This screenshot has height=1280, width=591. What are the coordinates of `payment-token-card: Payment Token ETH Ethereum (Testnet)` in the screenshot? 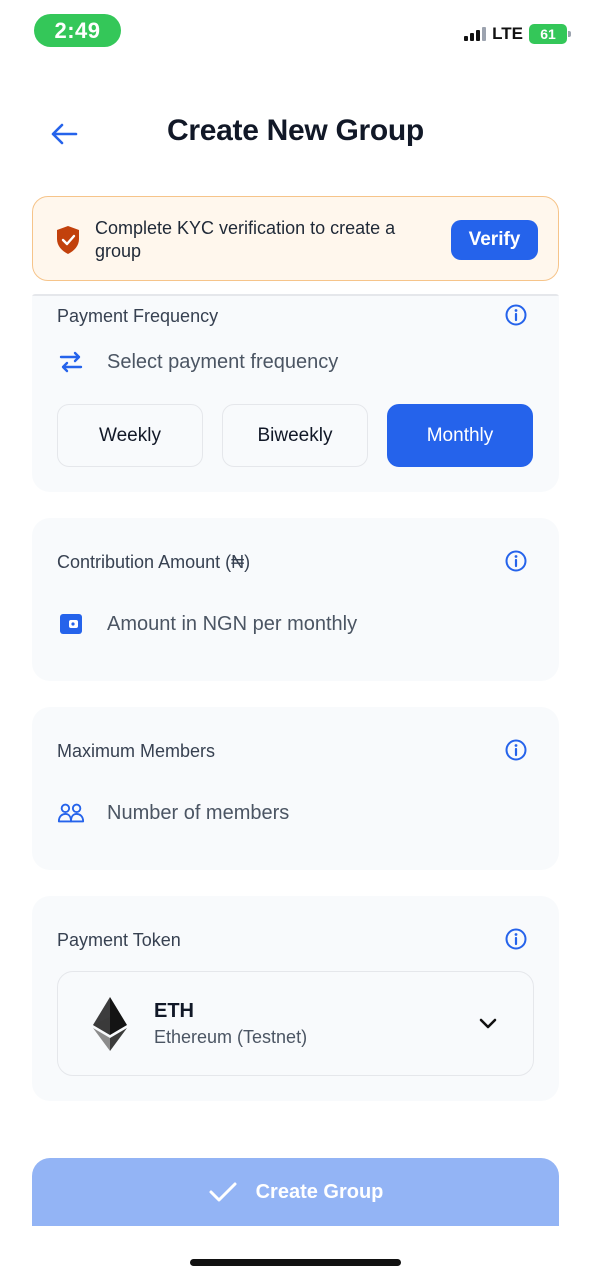 It's located at (295, 998).